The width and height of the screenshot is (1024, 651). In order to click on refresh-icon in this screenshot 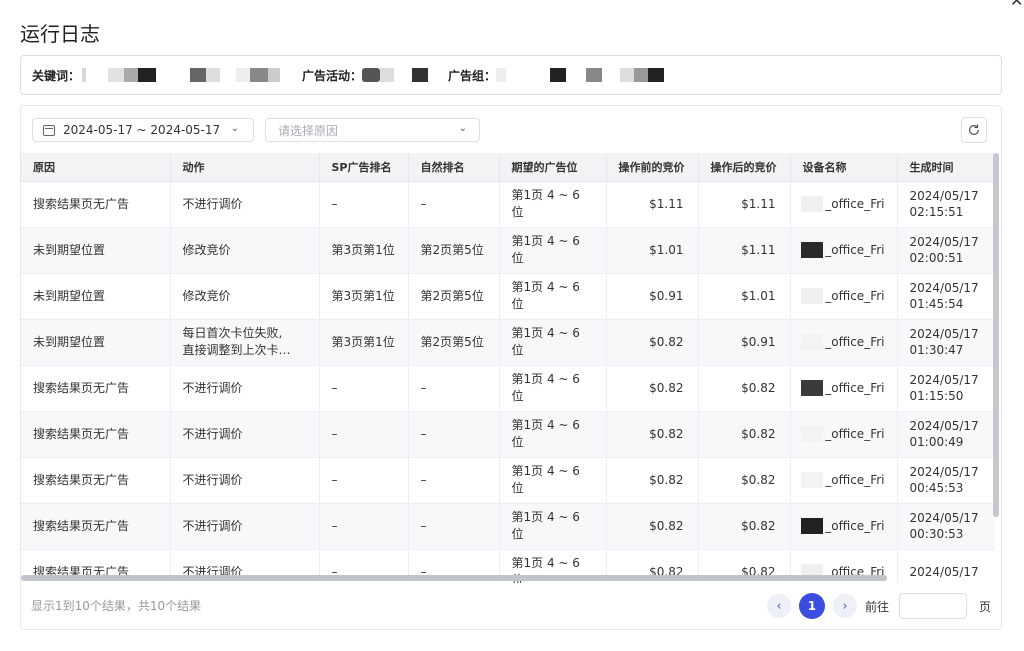, I will do `click(974, 129)`.